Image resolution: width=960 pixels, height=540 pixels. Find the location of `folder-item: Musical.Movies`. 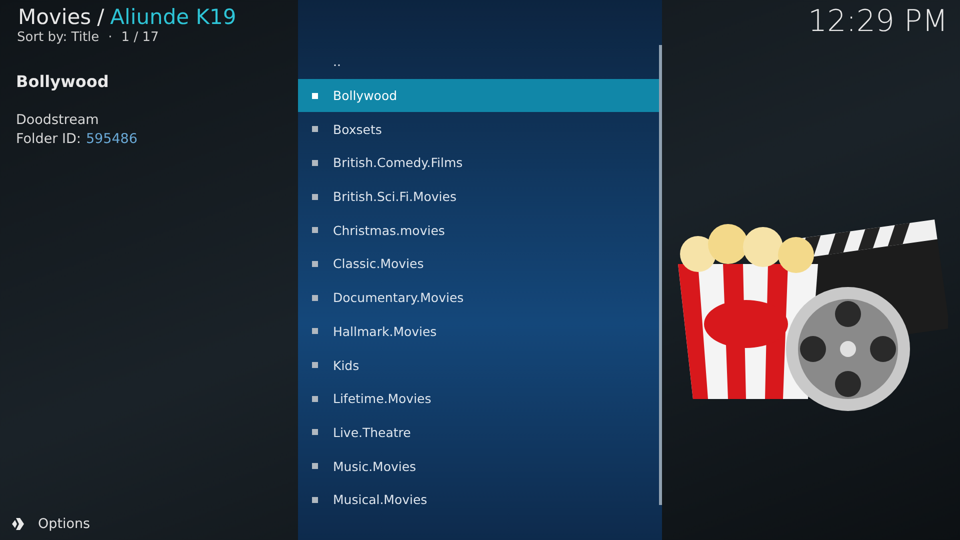

folder-item: Musical.Movies is located at coordinates (480, 493).